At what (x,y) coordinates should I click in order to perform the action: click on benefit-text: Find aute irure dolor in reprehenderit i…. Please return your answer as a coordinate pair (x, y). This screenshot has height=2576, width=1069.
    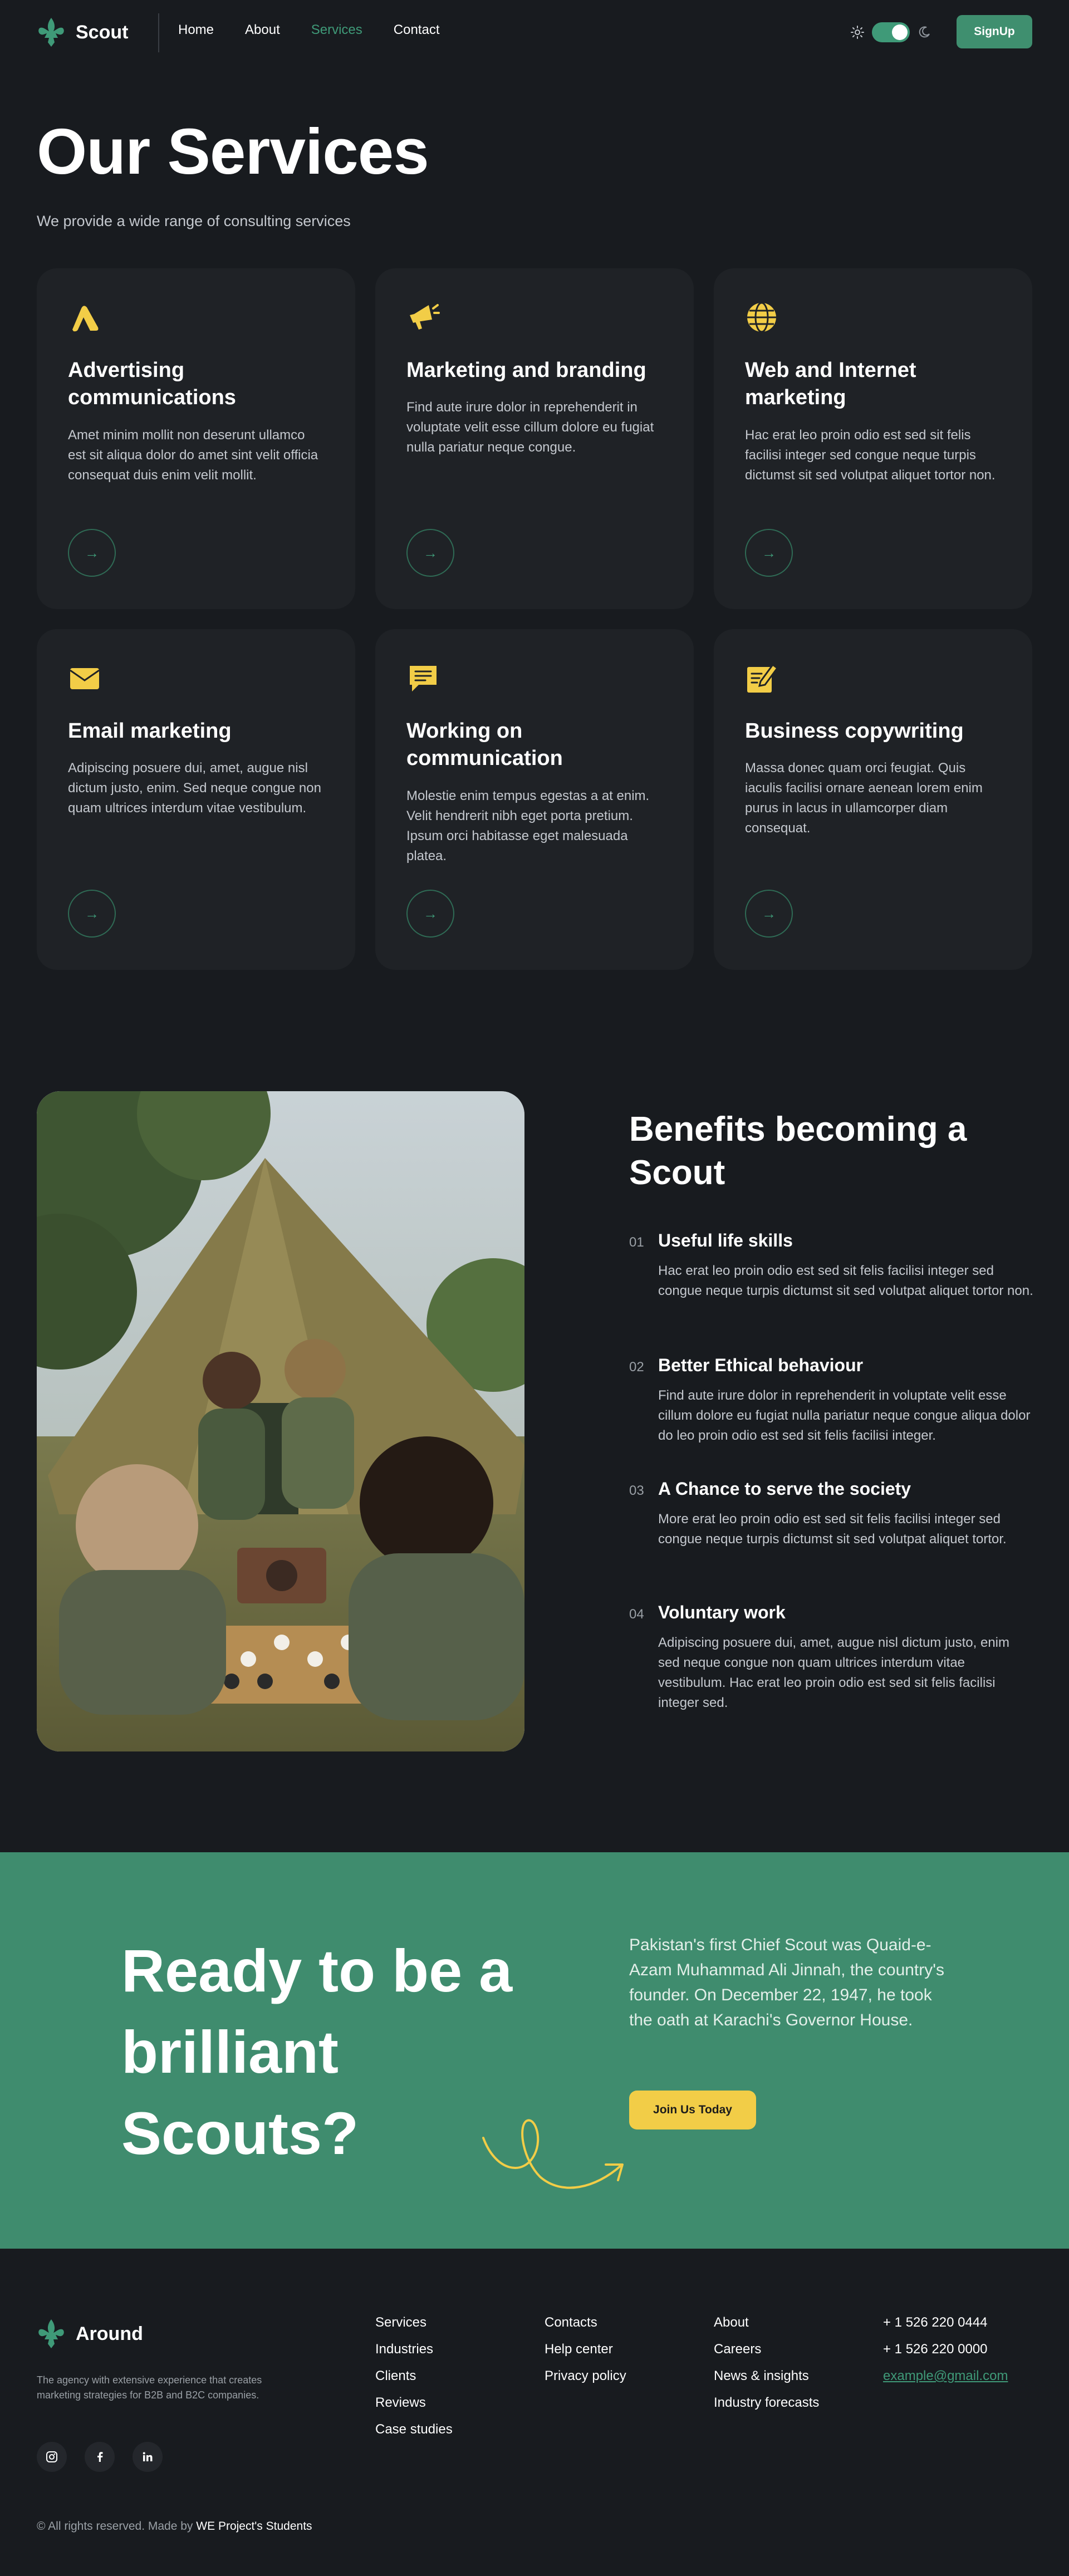
    Looking at the image, I should click on (844, 1415).